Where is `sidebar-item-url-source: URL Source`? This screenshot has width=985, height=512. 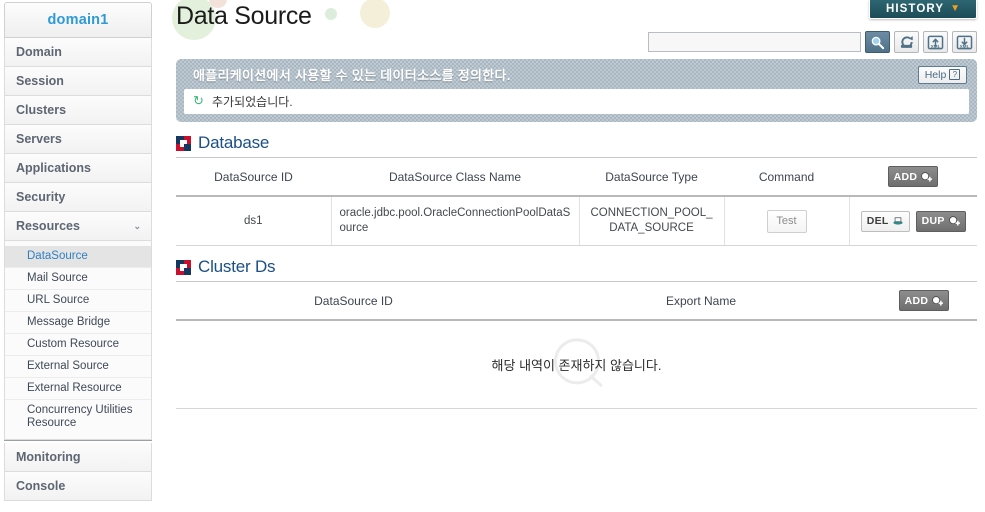
sidebar-item-url-source: URL Source is located at coordinates (78, 301).